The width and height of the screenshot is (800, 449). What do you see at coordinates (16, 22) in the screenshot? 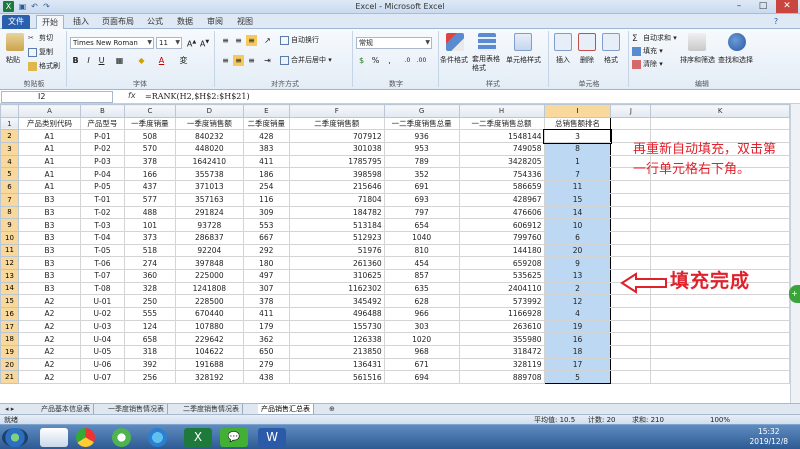
I see `tab-file: 文件` at bounding box center [16, 22].